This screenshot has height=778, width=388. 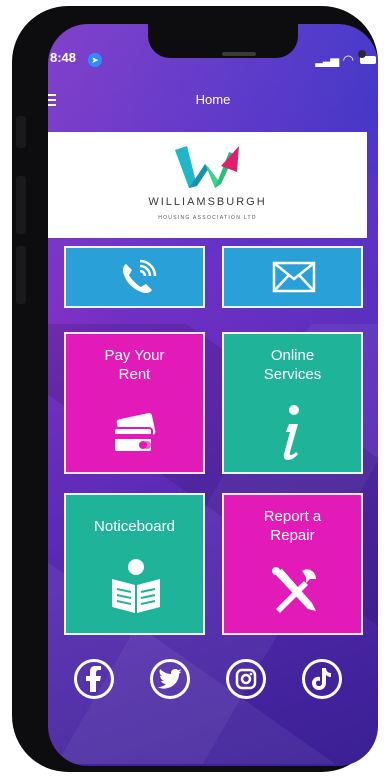 What do you see at coordinates (21, 132) in the screenshot?
I see `silent-switch` at bounding box center [21, 132].